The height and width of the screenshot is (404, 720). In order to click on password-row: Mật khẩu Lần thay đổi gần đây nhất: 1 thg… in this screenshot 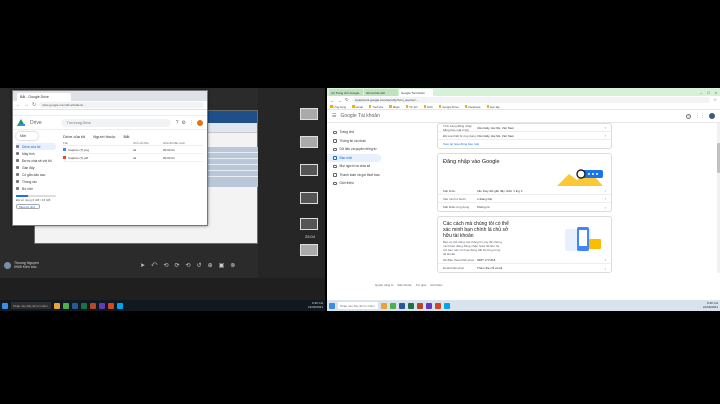, I will do `click(524, 191)`.